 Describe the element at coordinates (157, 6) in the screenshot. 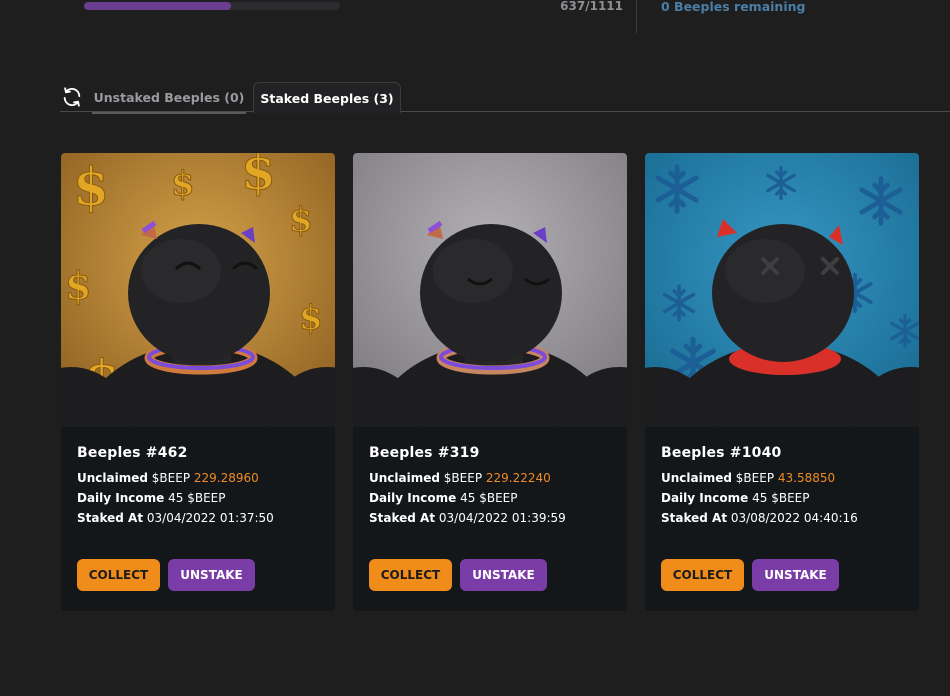

I see `mint-progress-fill` at that location.